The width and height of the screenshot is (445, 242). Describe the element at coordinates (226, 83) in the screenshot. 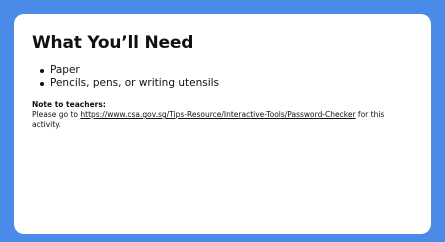

I see `list-item: Pencils, pens, or writing utensils` at that location.